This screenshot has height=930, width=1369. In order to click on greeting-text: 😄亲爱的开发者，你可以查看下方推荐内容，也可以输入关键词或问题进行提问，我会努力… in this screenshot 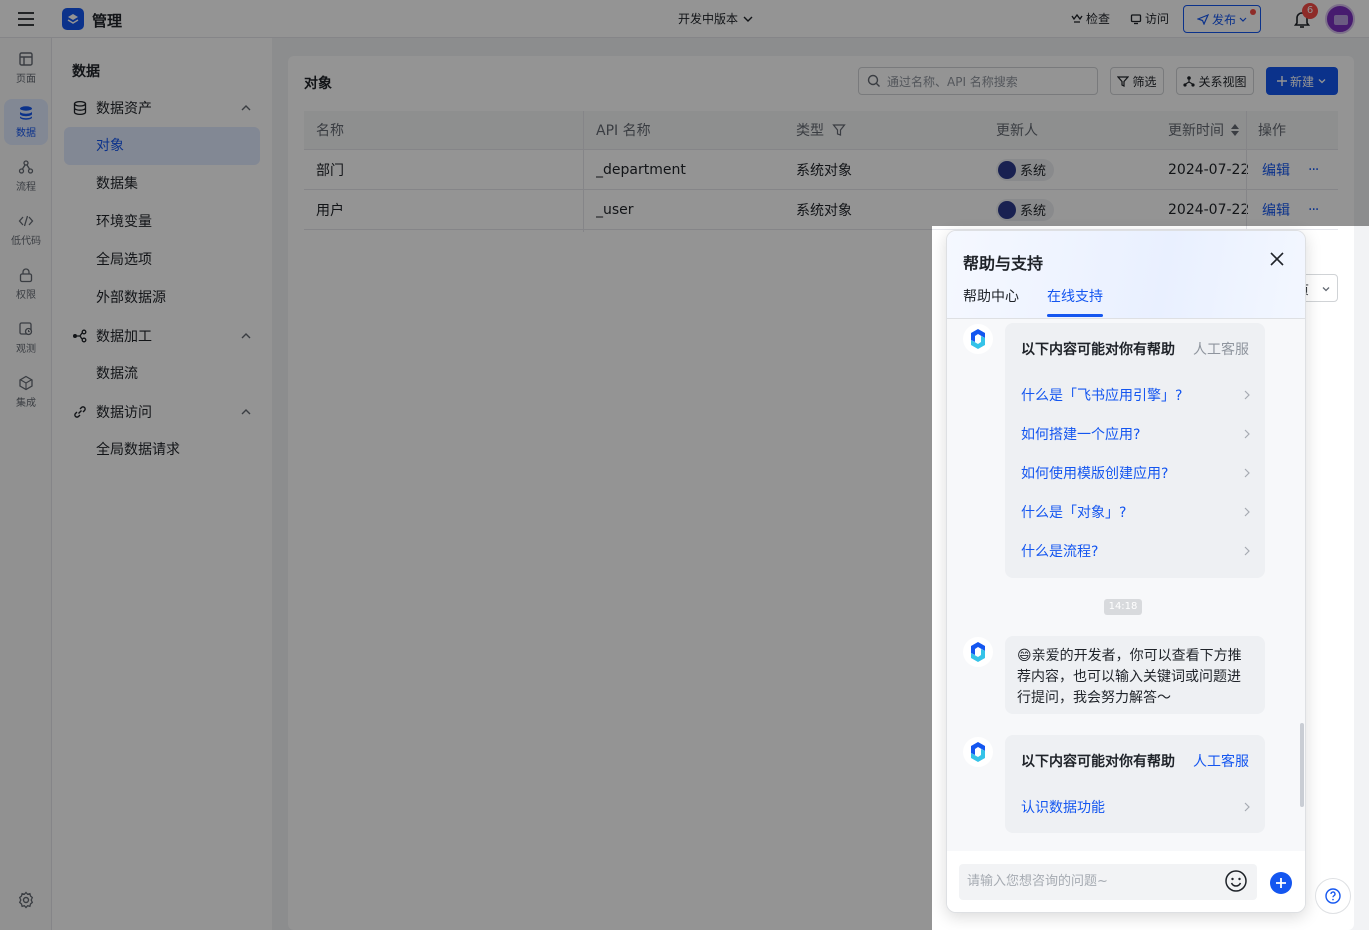, I will do `click(1129, 677)`.